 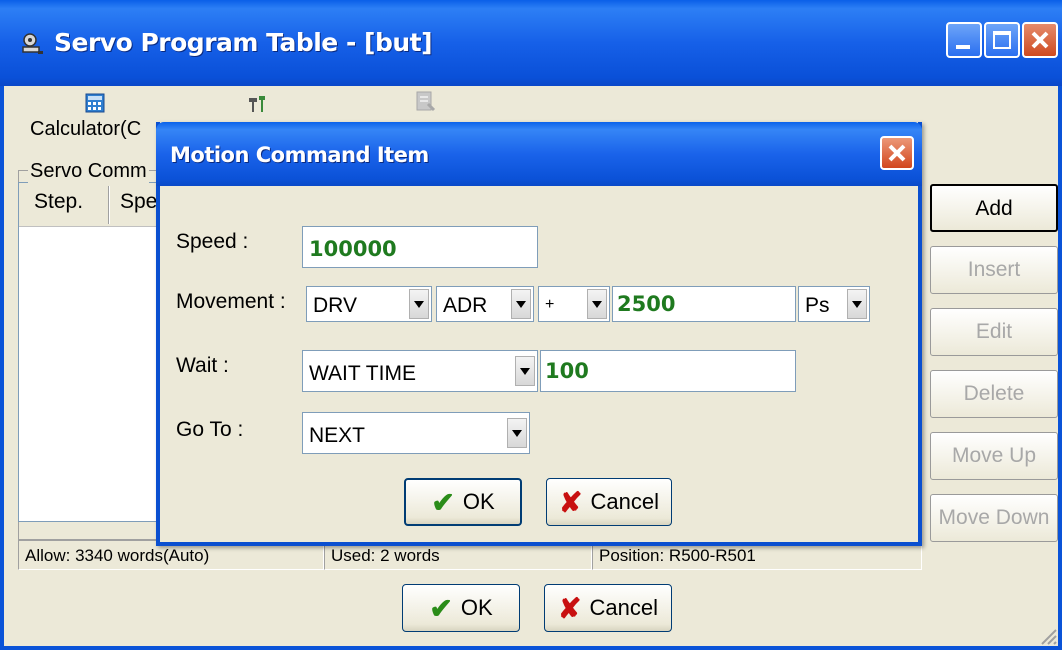 What do you see at coordinates (212, 241) in the screenshot?
I see `speed-label: Speed :` at bounding box center [212, 241].